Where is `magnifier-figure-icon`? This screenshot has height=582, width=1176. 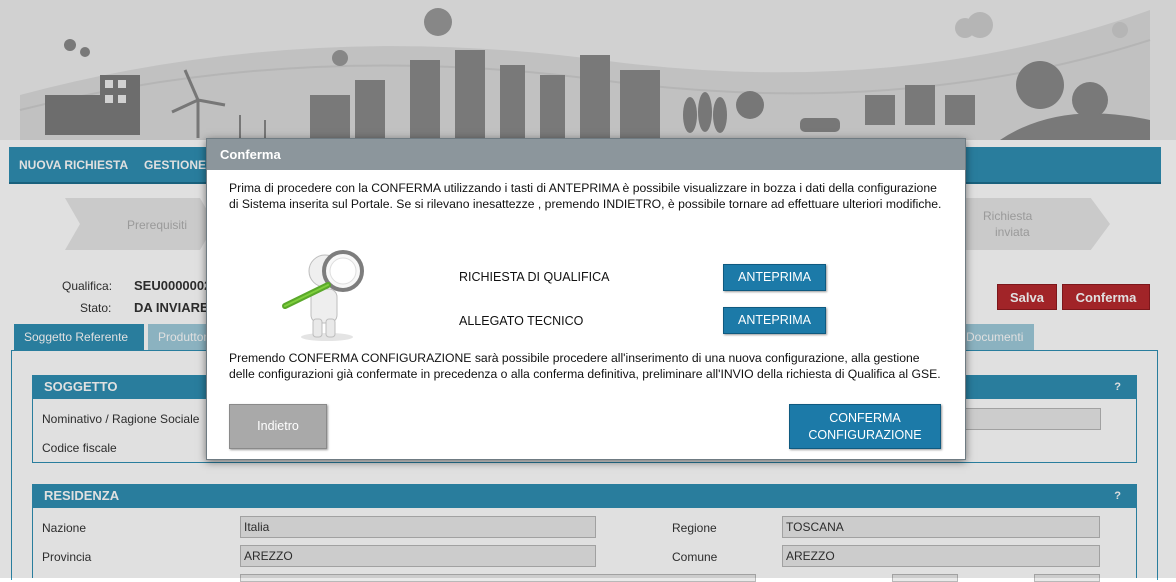 magnifier-figure-icon is located at coordinates (323, 295).